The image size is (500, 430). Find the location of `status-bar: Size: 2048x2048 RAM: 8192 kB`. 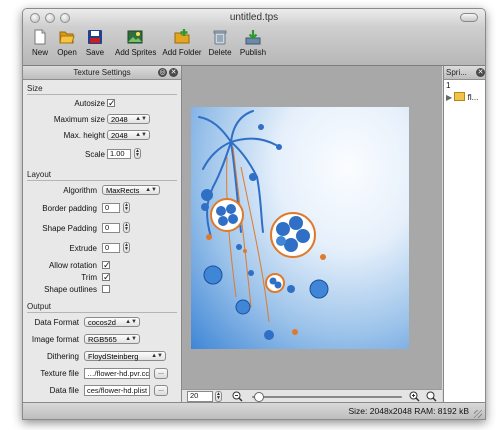

status-bar: Size: 2048x2048 RAM: 8192 kB is located at coordinates (254, 410).